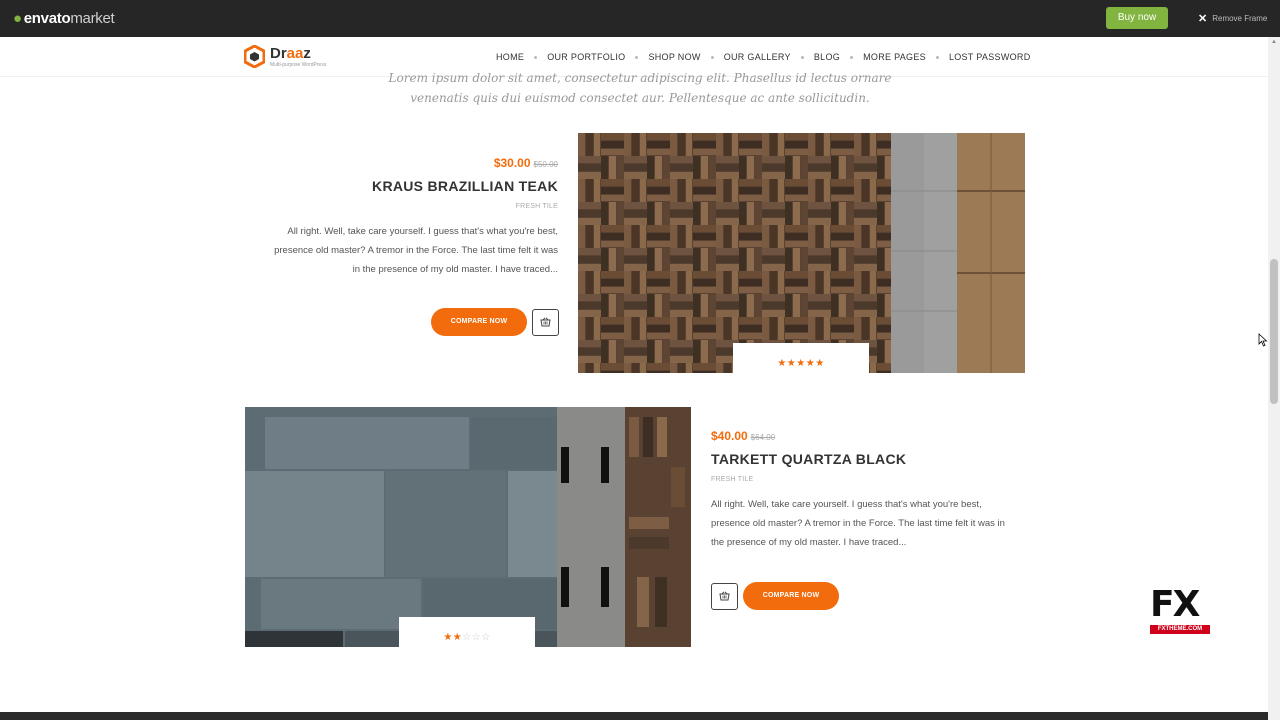 The width and height of the screenshot is (1280, 720). Describe the element at coordinates (674, 57) in the screenshot. I see `nav-item-shop-now: SHOP NOW` at that location.